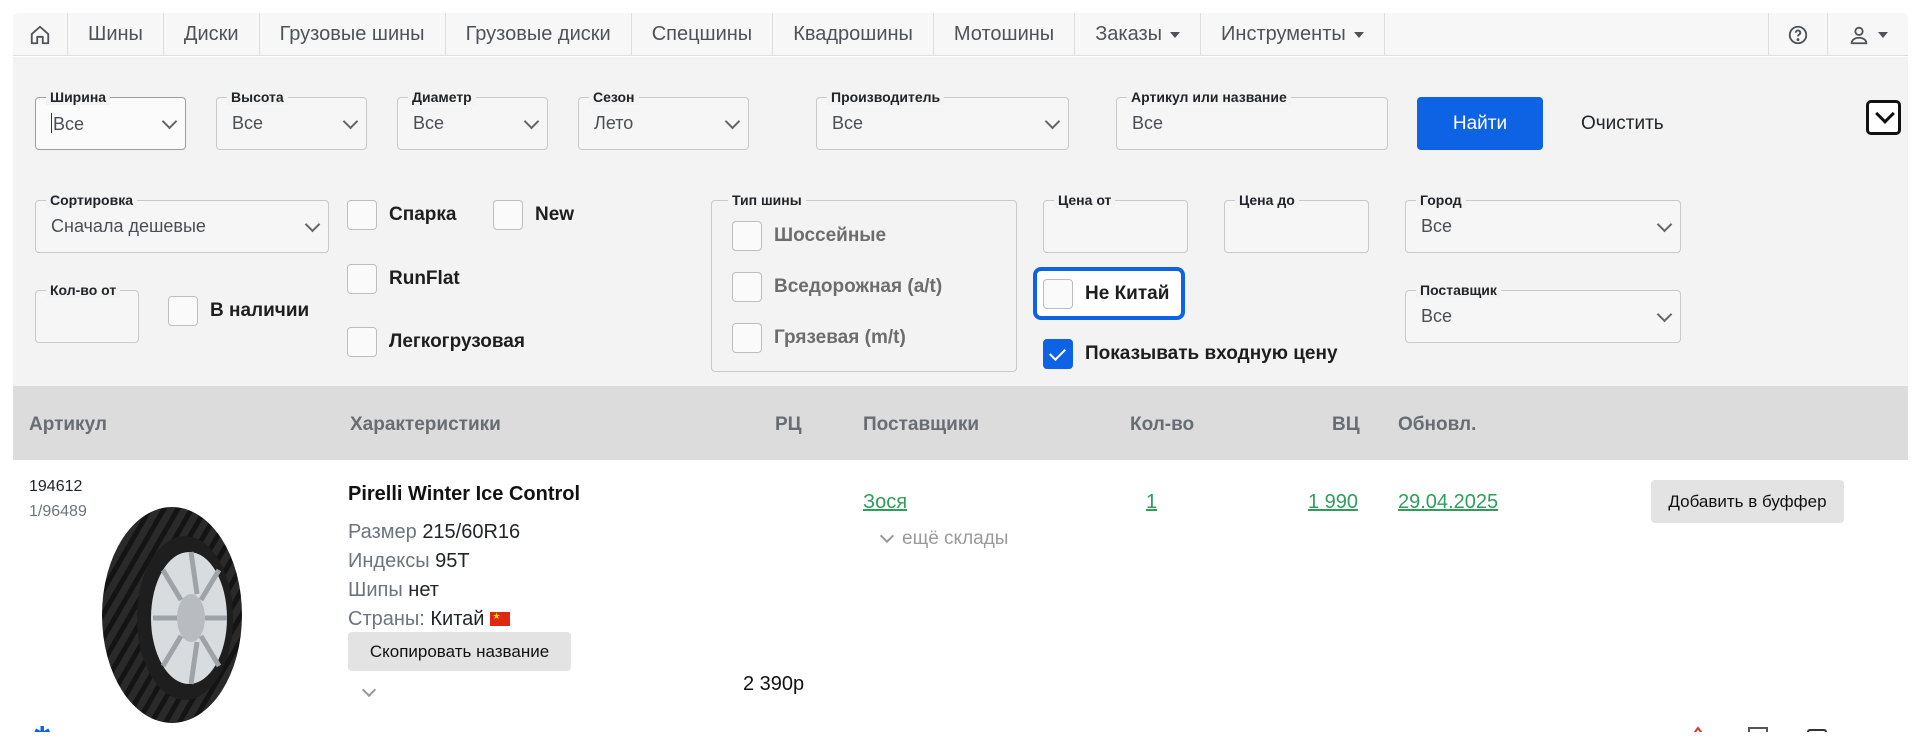 This screenshot has width=1920, height=745. What do you see at coordinates (1058, 354) in the screenshot?
I see `checkbox-box-checked` at bounding box center [1058, 354].